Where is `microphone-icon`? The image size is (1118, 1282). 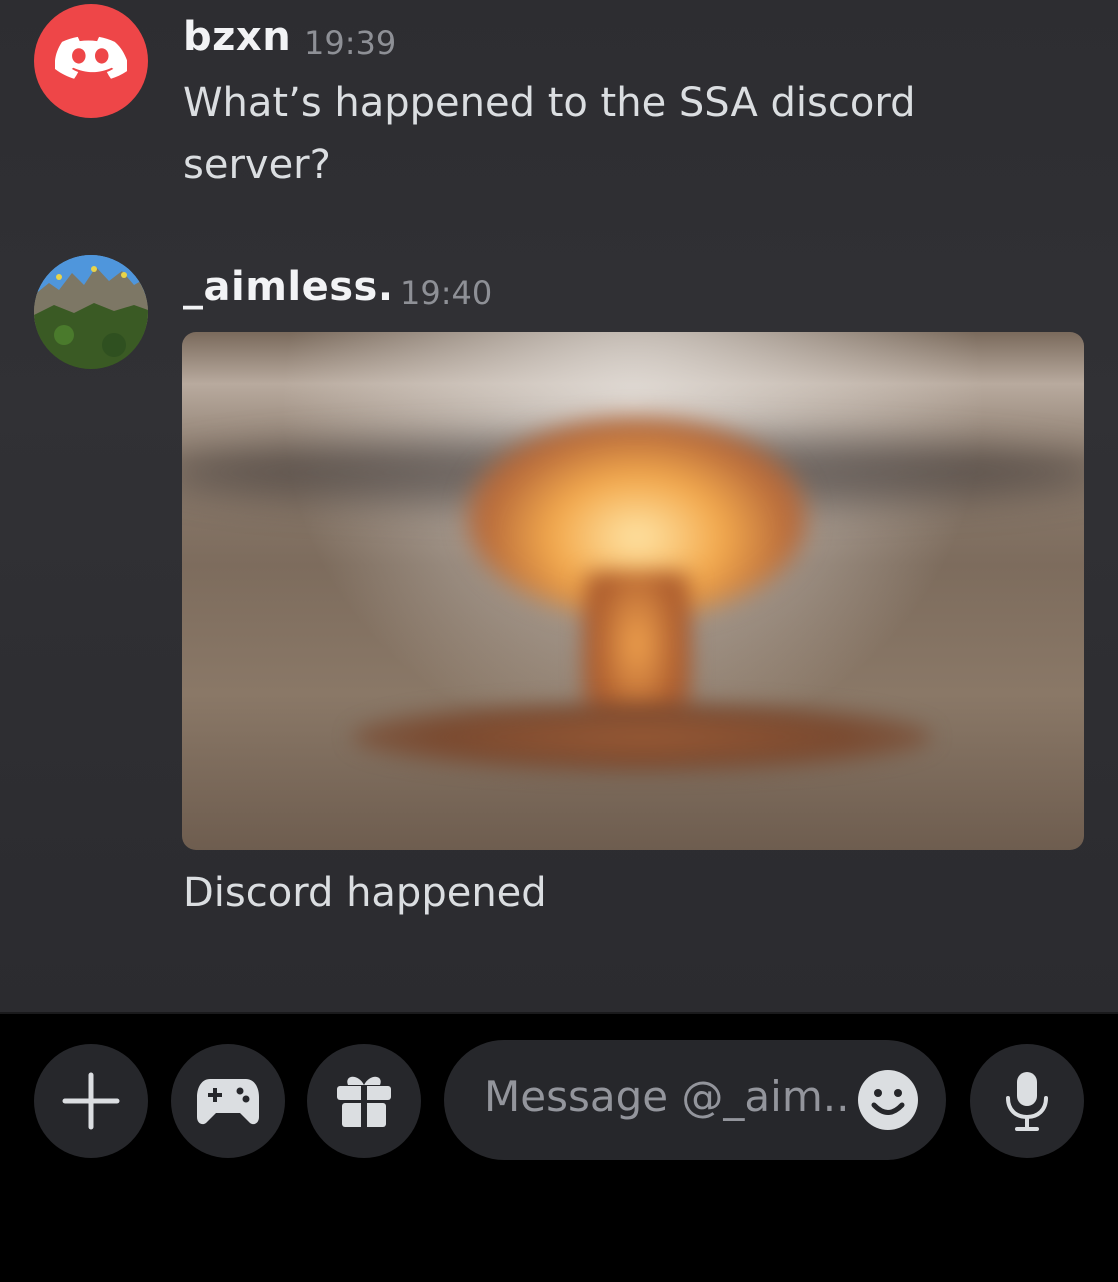 microphone-icon is located at coordinates (1027, 1101).